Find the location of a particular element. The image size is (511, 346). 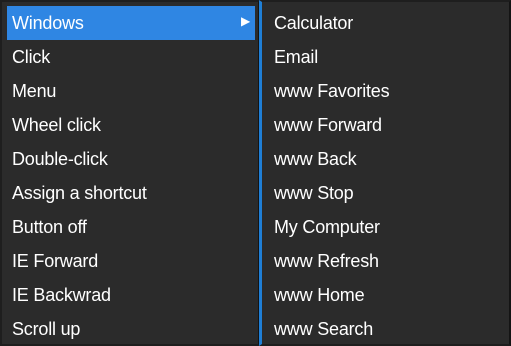

menu-item-menu: Menu is located at coordinates (131, 91).